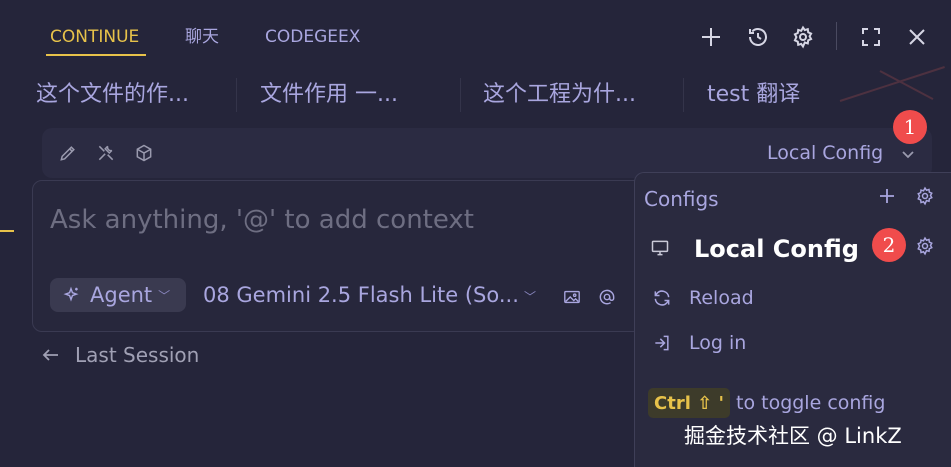 The width and height of the screenshot is (951, 467). I want to click on edit-button, so click(68, 153).